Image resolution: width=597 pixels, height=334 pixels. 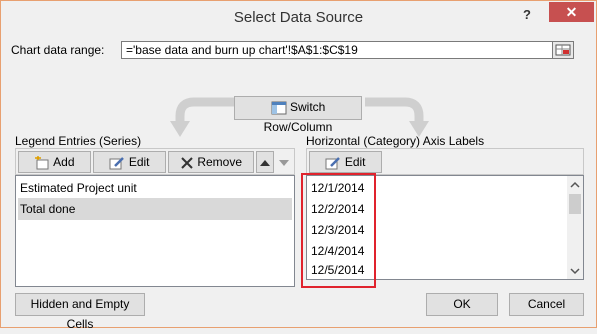 I want to click on range-selector-button, so click(x=563, y=50).